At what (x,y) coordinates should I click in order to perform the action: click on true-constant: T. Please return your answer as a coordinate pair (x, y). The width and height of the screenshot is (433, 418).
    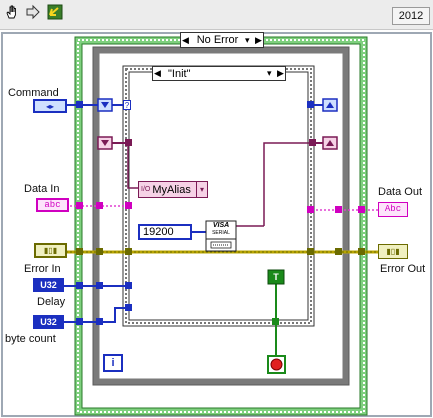
    Looking at the image, I should click on (276, 277).